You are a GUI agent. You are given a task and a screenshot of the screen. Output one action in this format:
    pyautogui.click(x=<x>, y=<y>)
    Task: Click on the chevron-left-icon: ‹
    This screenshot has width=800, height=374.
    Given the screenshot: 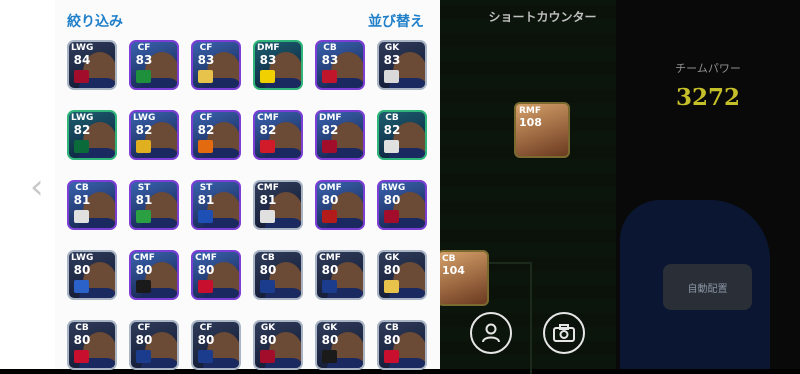 What is the action you would take?
    pyautogui.click(x=37, y=187)
    